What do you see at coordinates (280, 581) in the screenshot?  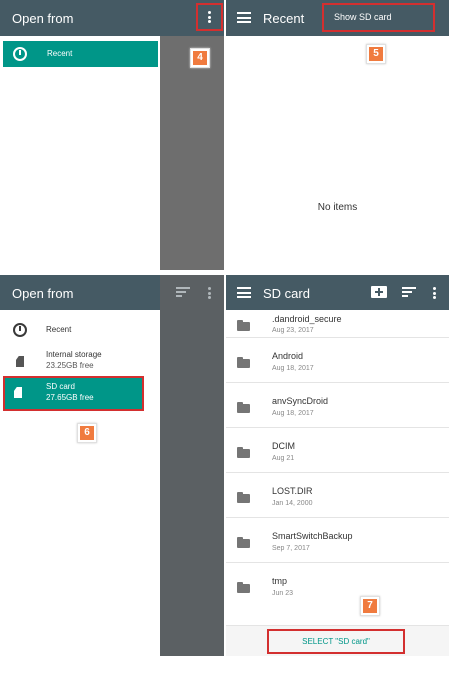 I see `folder-name: tmp` at bounding box center [280, 581].